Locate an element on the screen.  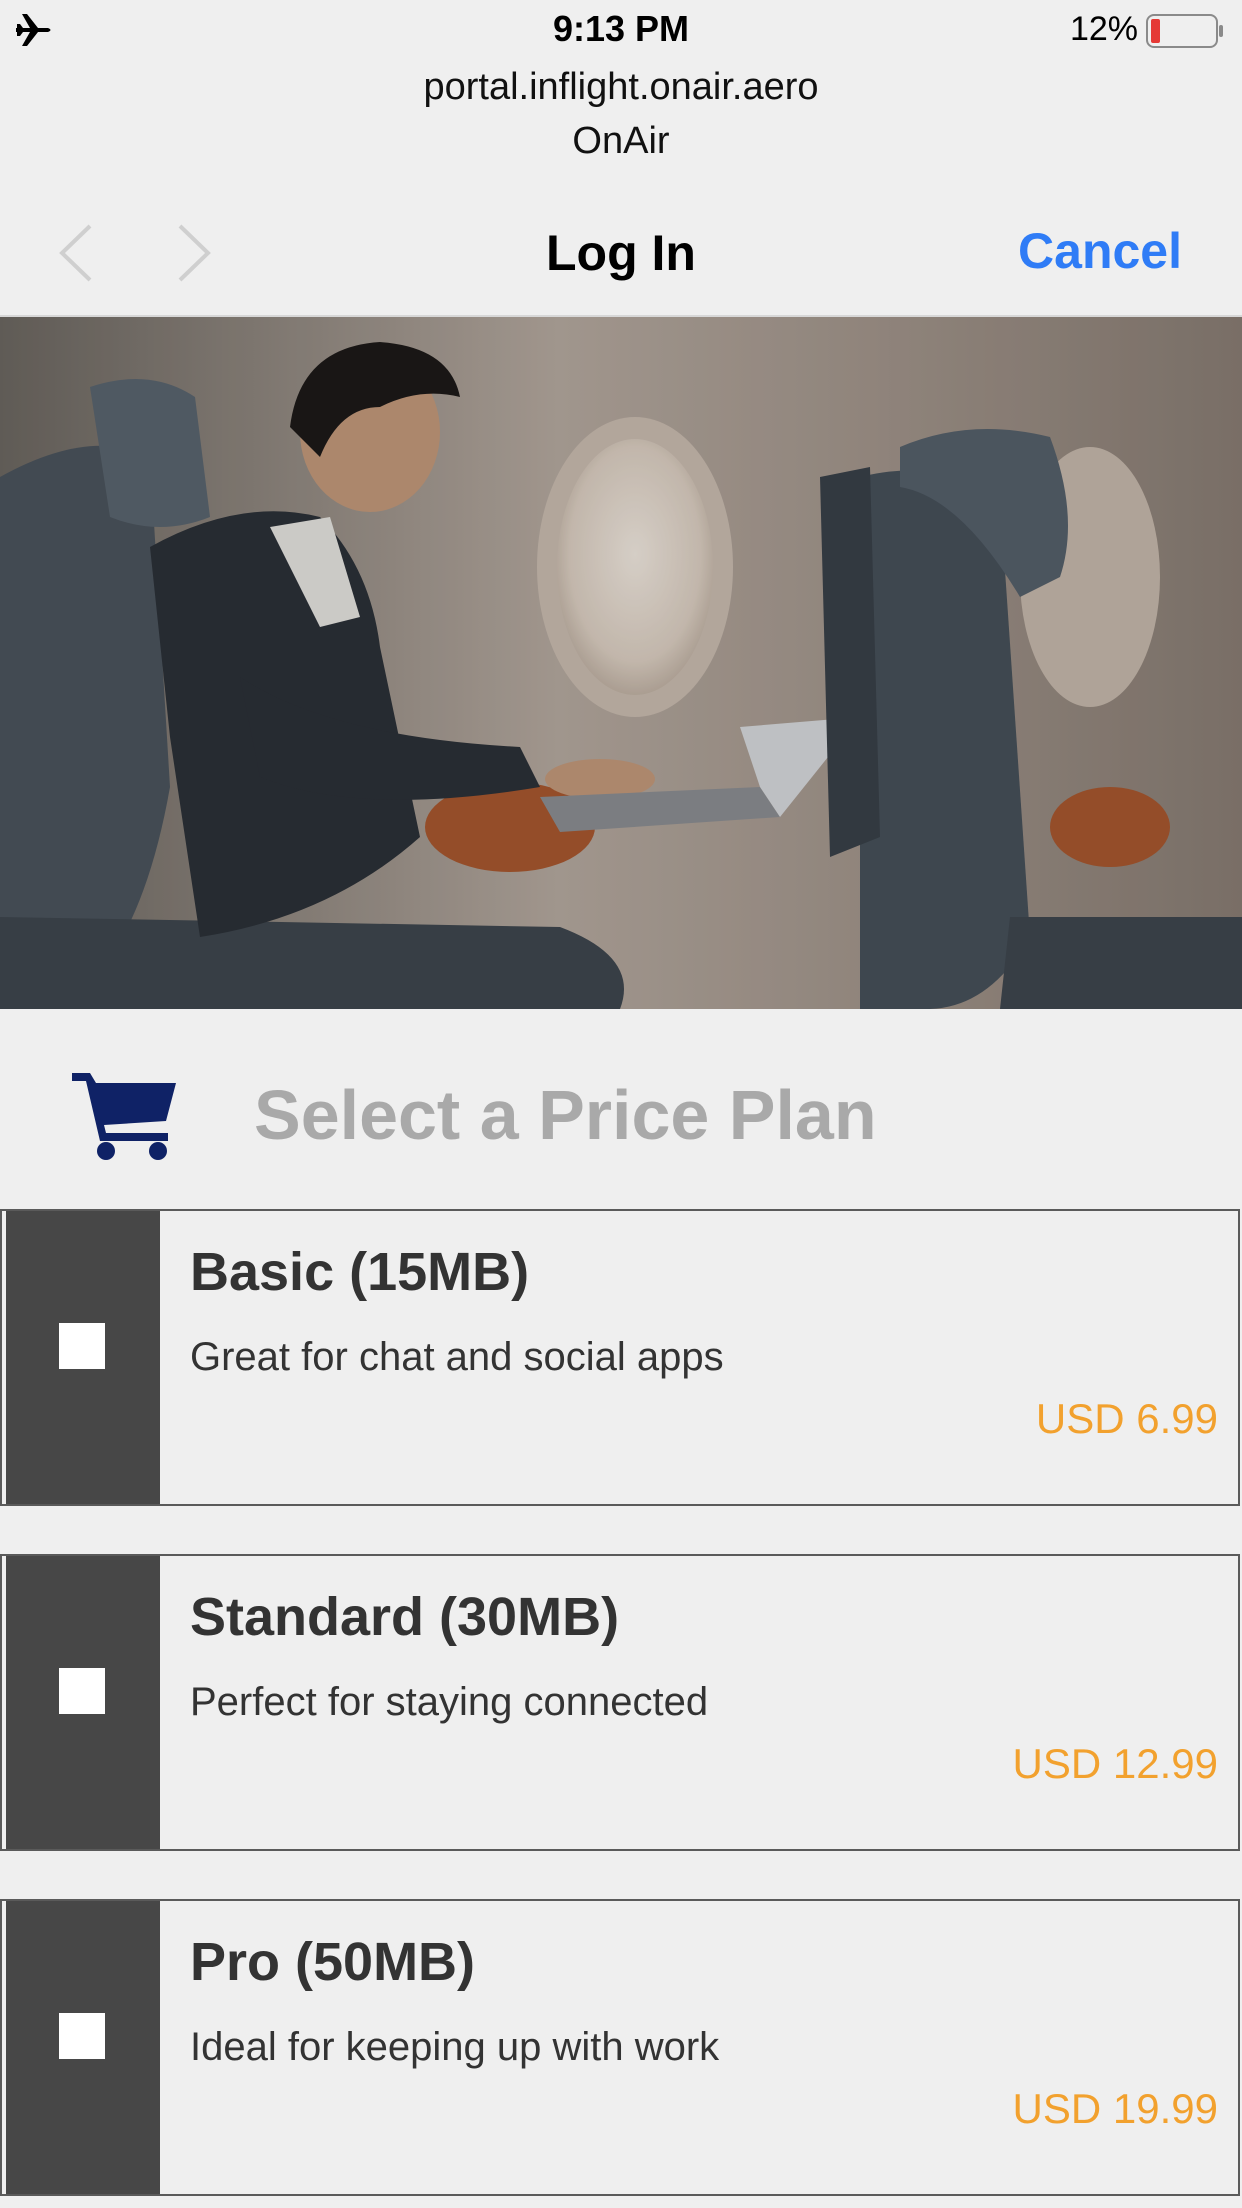
plan-name: Standard (30MB) is located at coordinates (405, 1617).